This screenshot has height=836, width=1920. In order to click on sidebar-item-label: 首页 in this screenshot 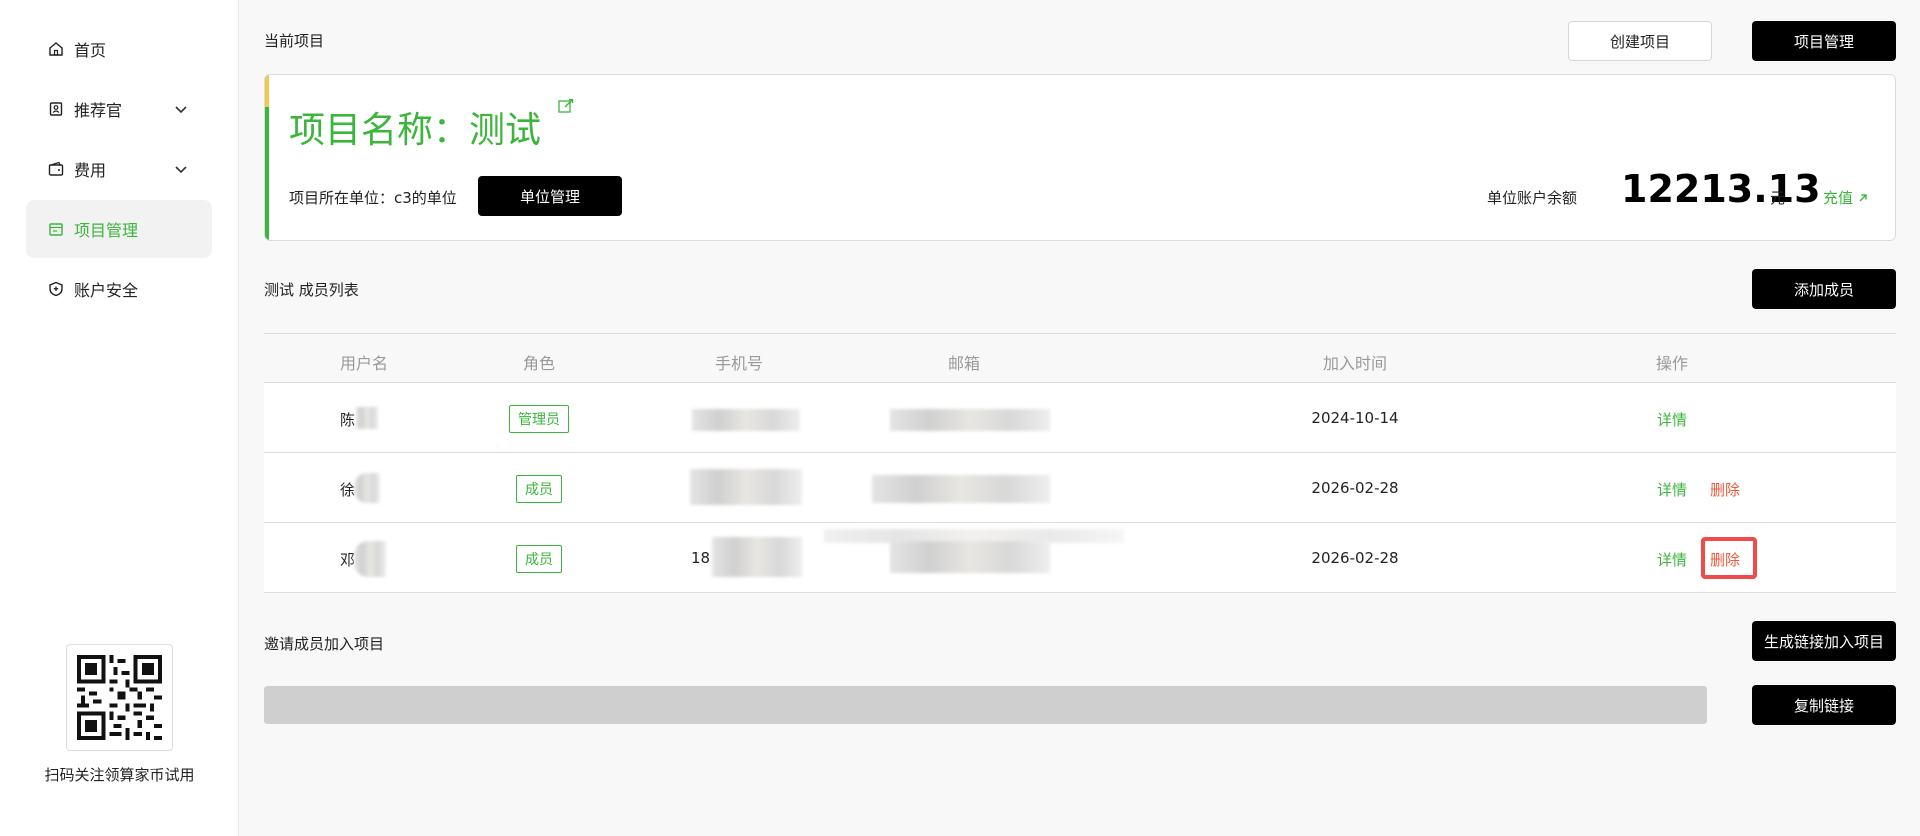, I will do `click(90, 50)`.